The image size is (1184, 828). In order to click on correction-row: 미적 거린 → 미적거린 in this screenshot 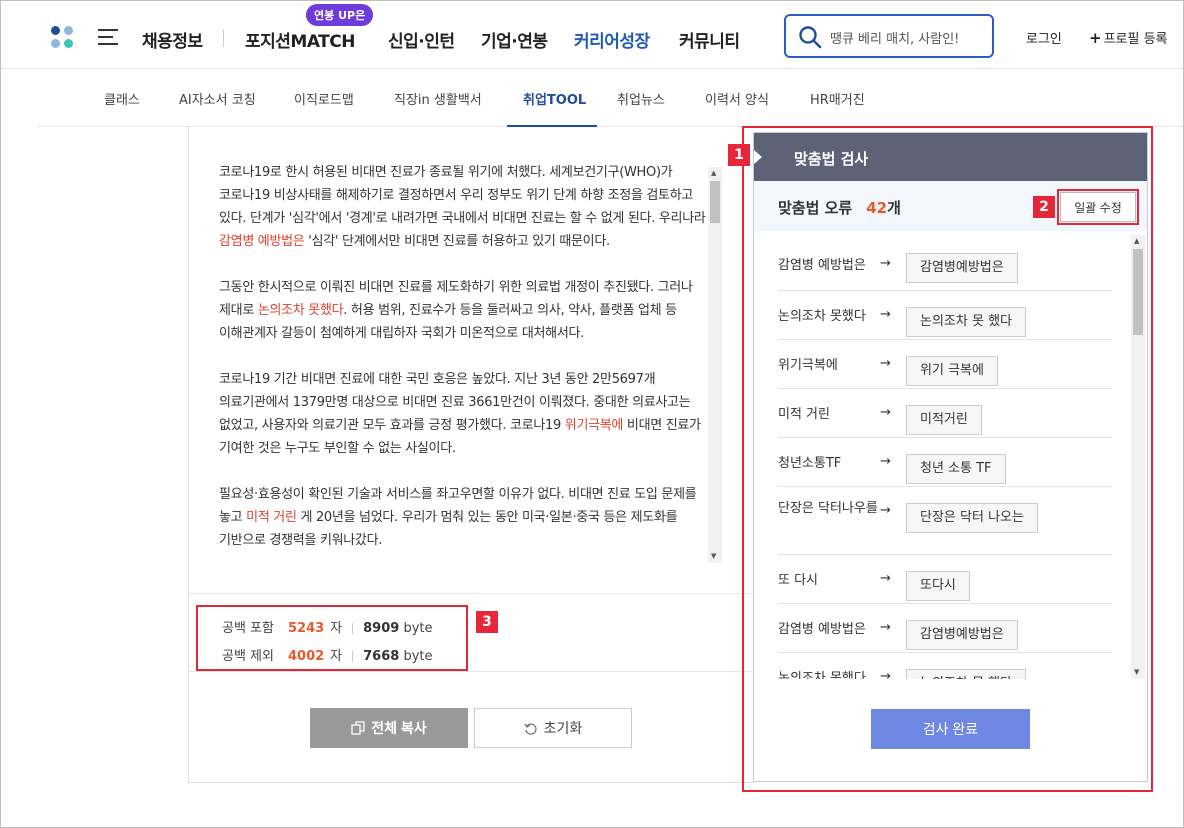, I will do `click(945, 413)`.